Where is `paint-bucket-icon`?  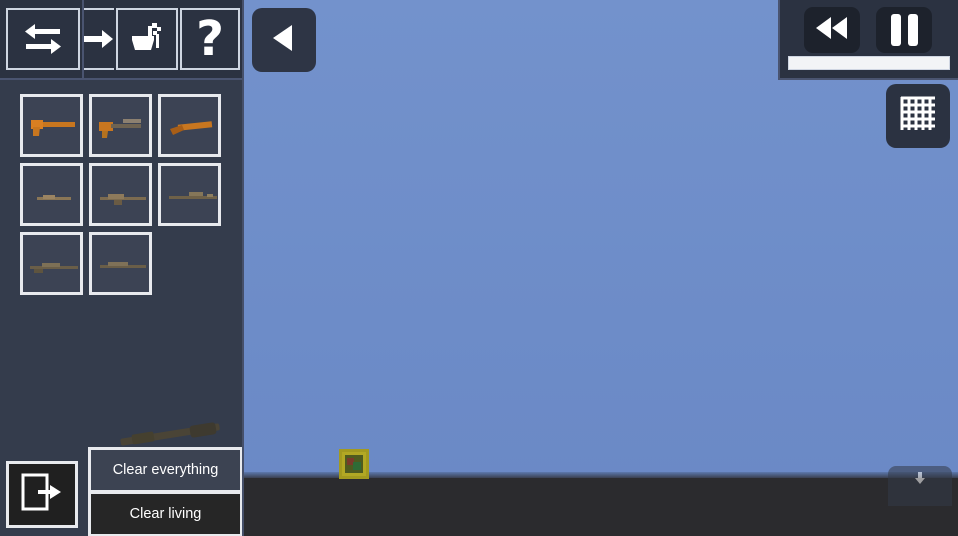 paint-bucket-icon is located at coordinates (147, 39).